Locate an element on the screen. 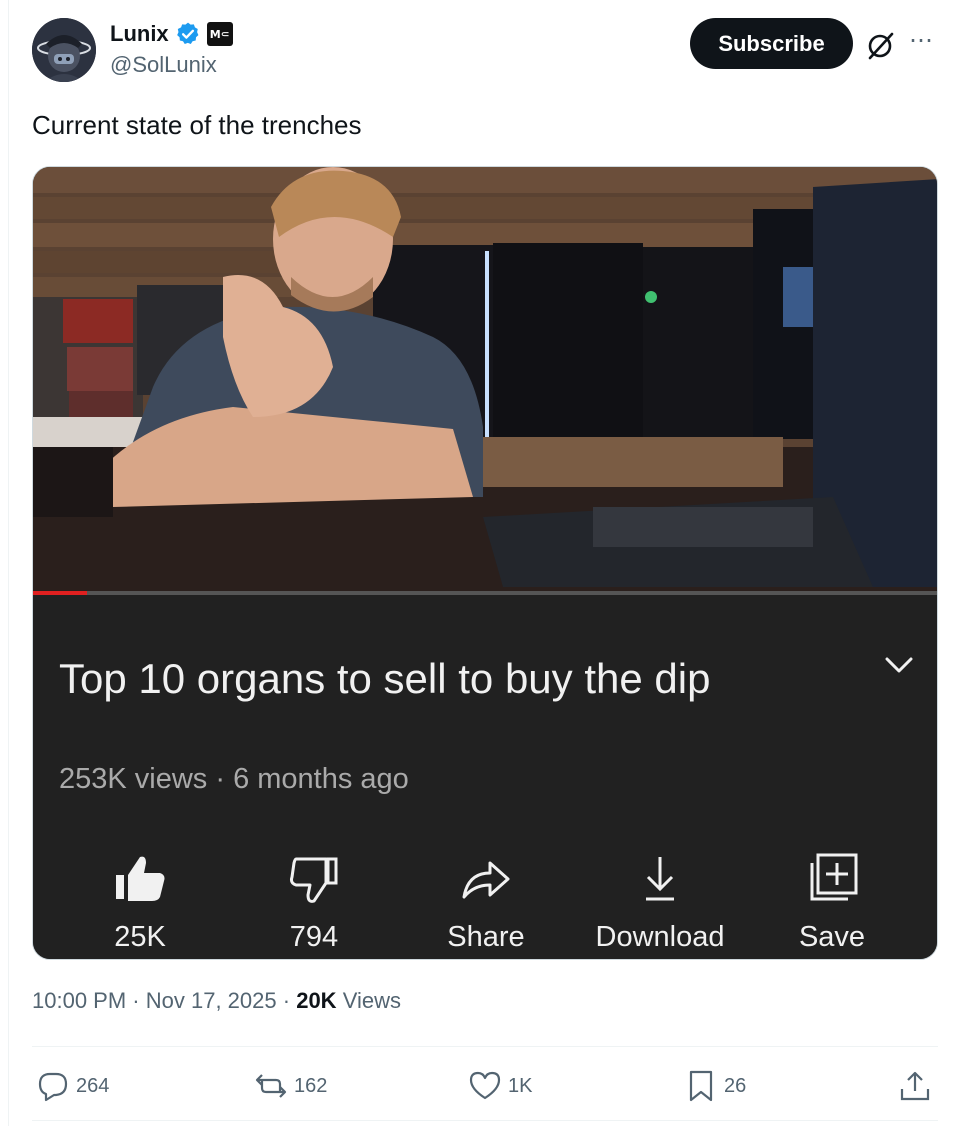 The image size is (964, 1126). tweet-timestamp: 10:00 PM · Nov 17, 2025 · 20K Views is located at coordinates (216, 1001).